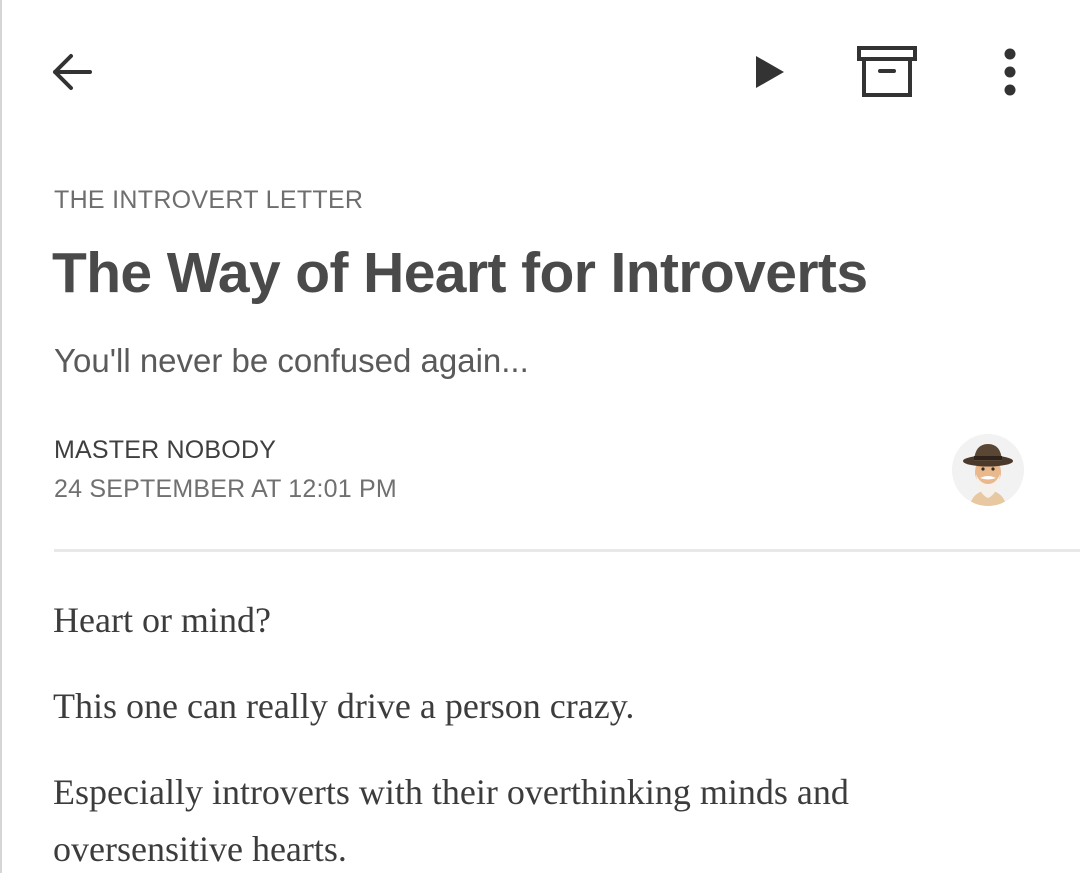  I want to click on more-options-button, so click(1010, 72).